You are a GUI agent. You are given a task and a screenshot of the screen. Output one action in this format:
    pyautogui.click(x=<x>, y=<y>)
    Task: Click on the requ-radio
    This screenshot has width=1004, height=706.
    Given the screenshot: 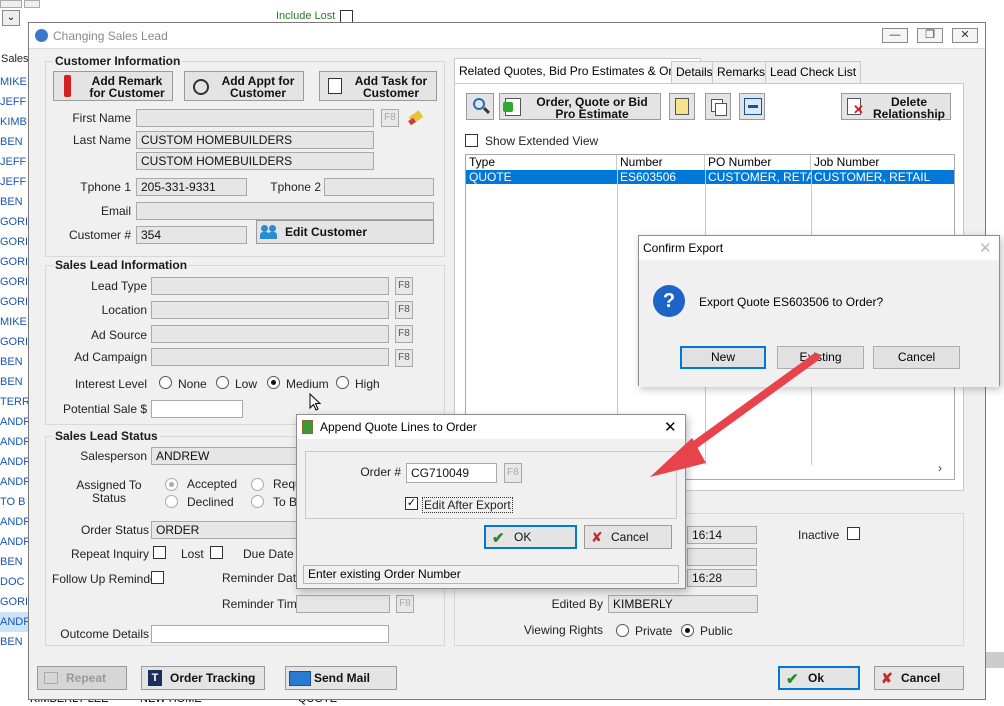 What is the action you would take?
    pyautogui.click(x=257, y=484)
    